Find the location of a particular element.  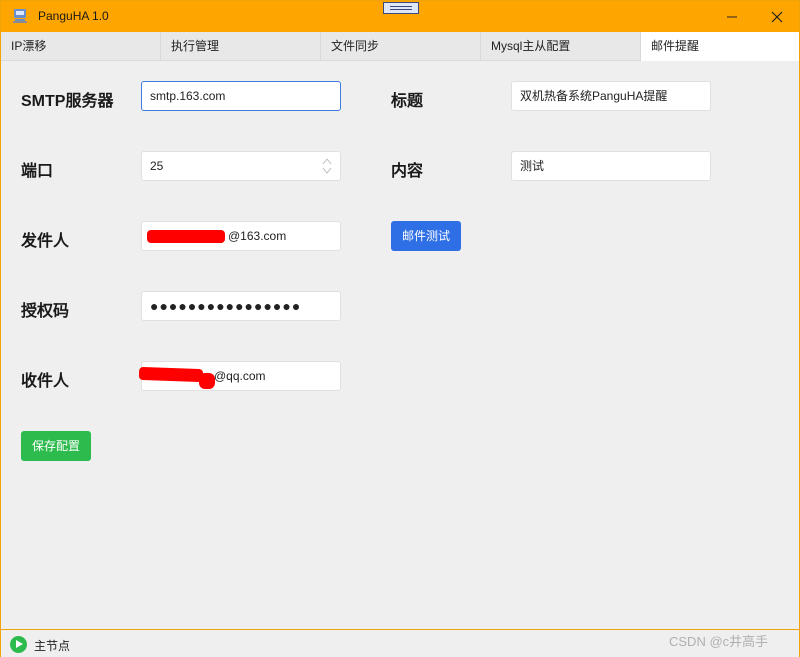

spinner-arrows-icon is located at coordinates (327, 166).